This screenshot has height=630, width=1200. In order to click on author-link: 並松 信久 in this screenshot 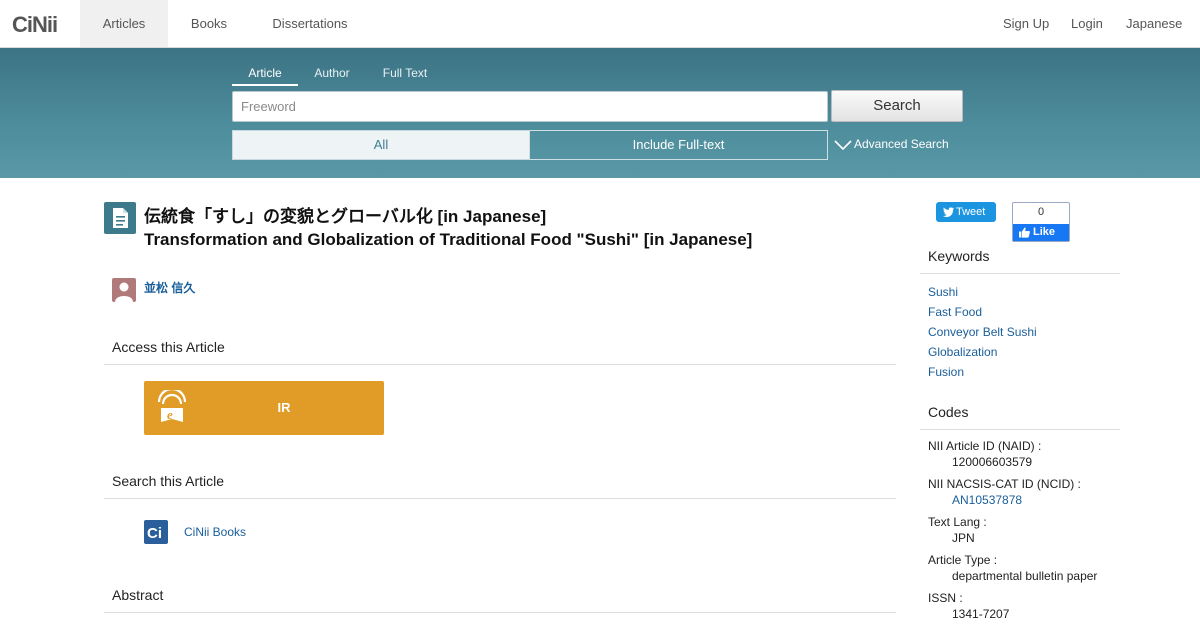, I will do `click(169, 287)`.